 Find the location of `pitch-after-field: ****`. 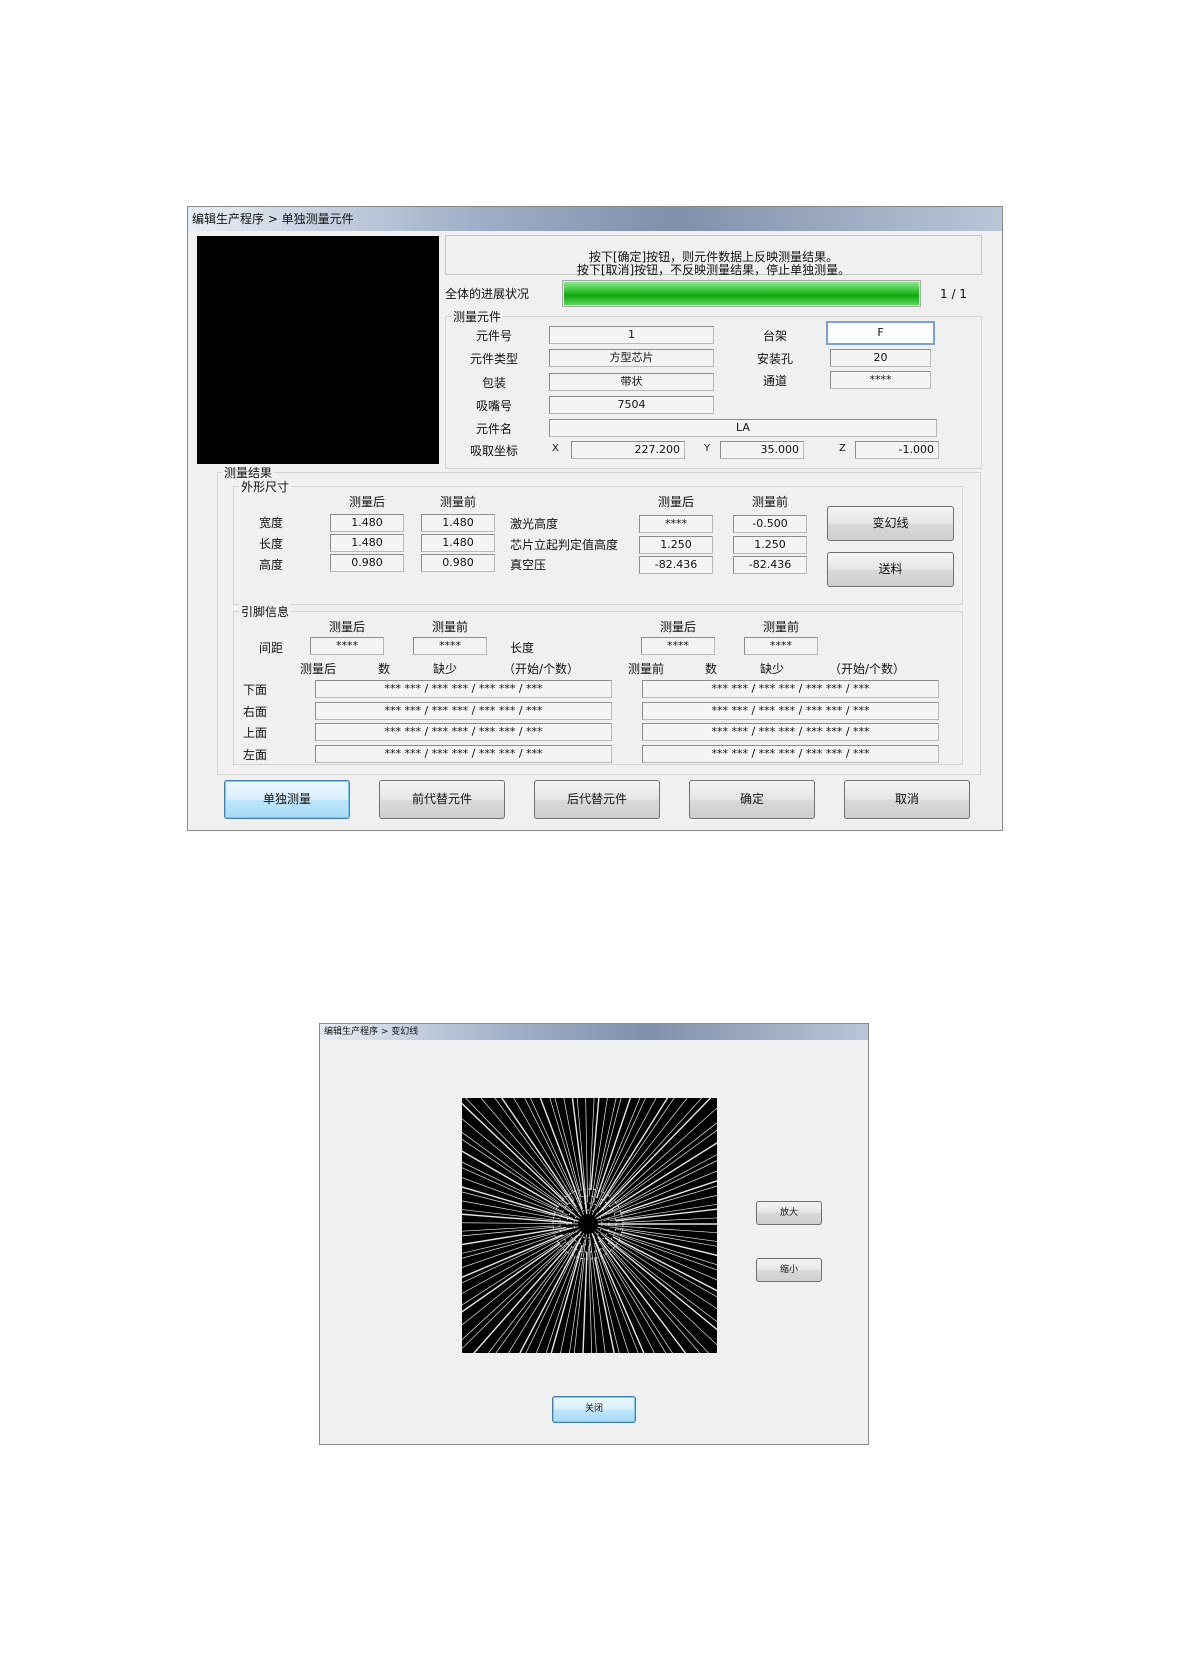

pitch-after-field: **** is located at coordinates (347, 646).